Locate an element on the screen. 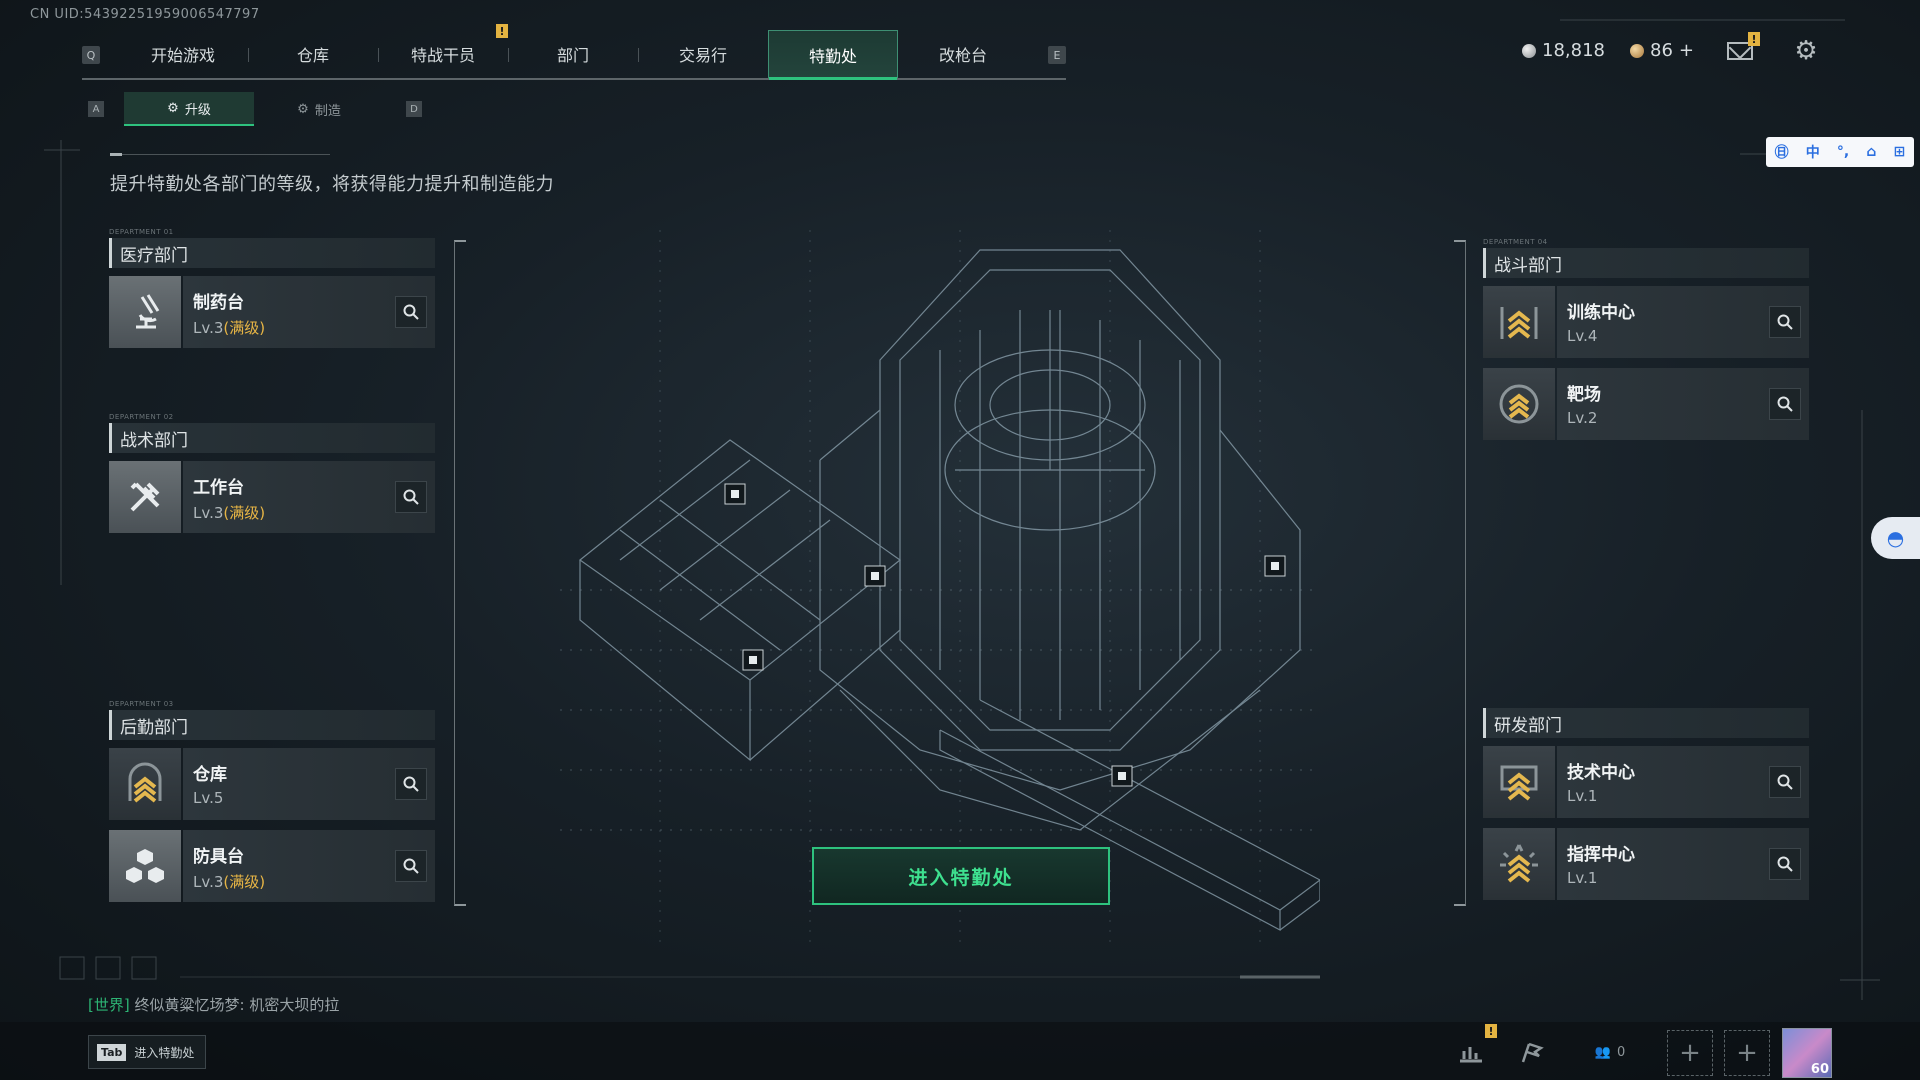 This screenshot has height=1080, width=1920. subnav-next-key: D is located at coordinates (414, 109).